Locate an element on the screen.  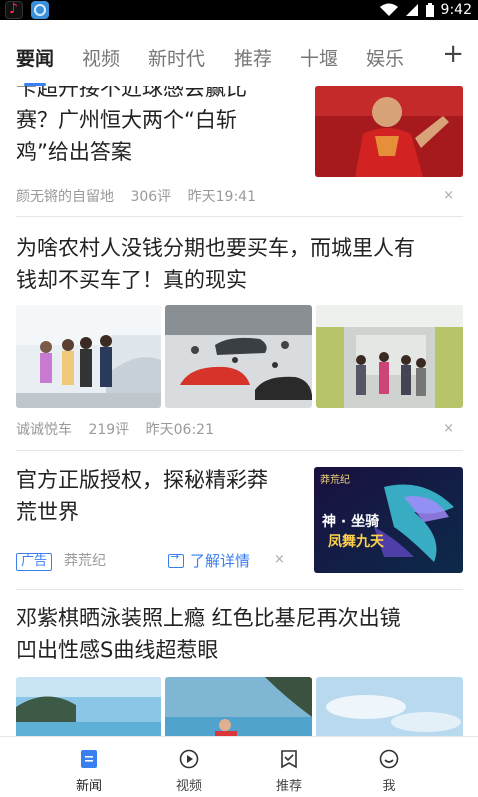
nav-profile: 我 is located at coordinates (389, 767).